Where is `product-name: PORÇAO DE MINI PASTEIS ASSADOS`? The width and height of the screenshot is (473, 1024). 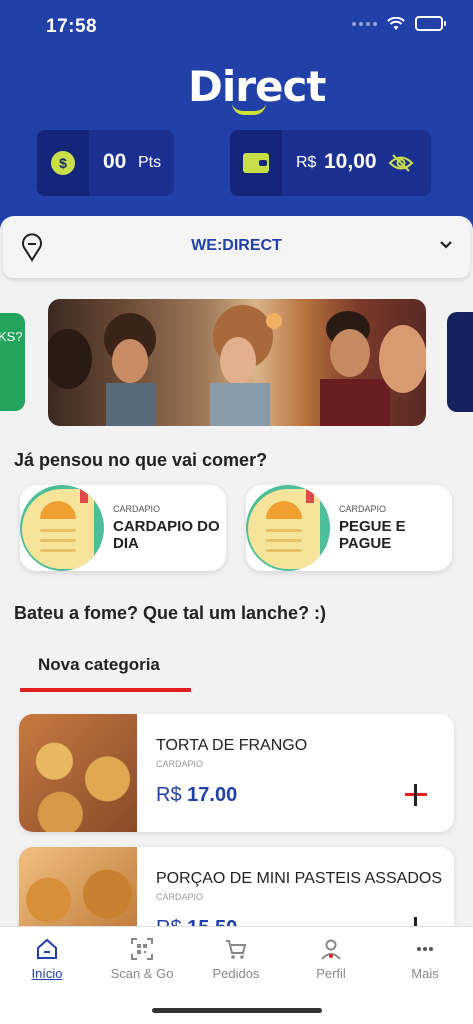 product-name: PORÇAO DE MINI PASTEIS ASSADOS is located at coordinates (299, 878).